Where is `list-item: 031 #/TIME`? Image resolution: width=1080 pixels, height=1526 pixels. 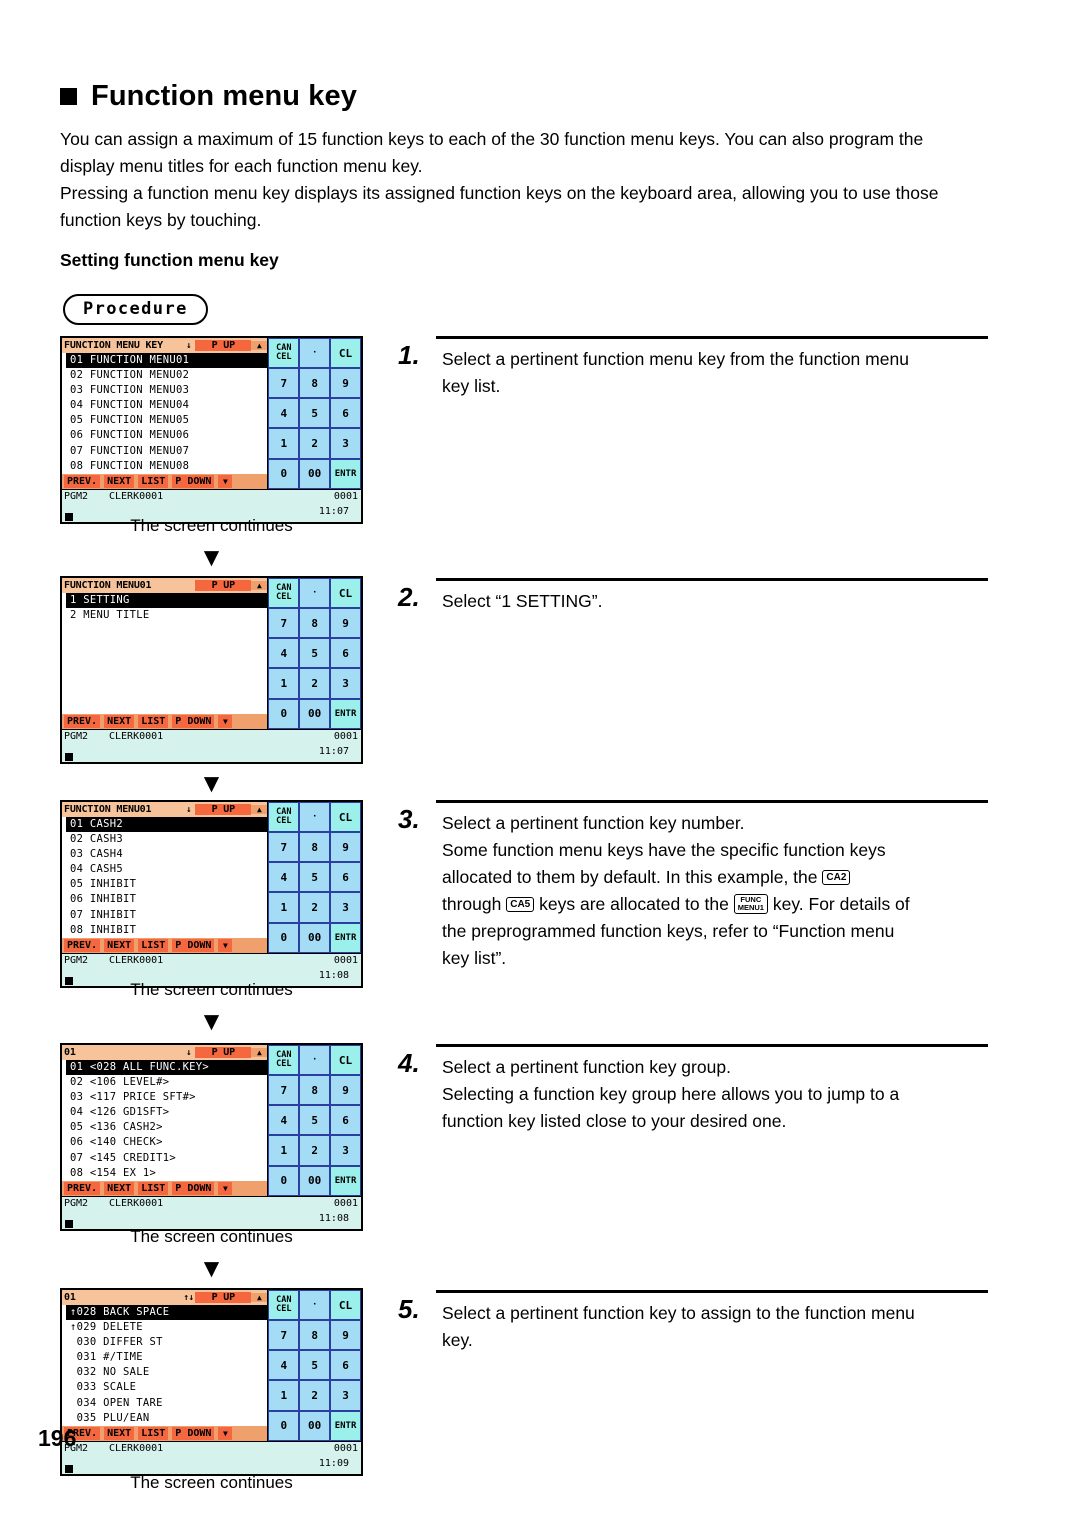 list-item: 031 #/TIME is located at coordinates (164, 1357).